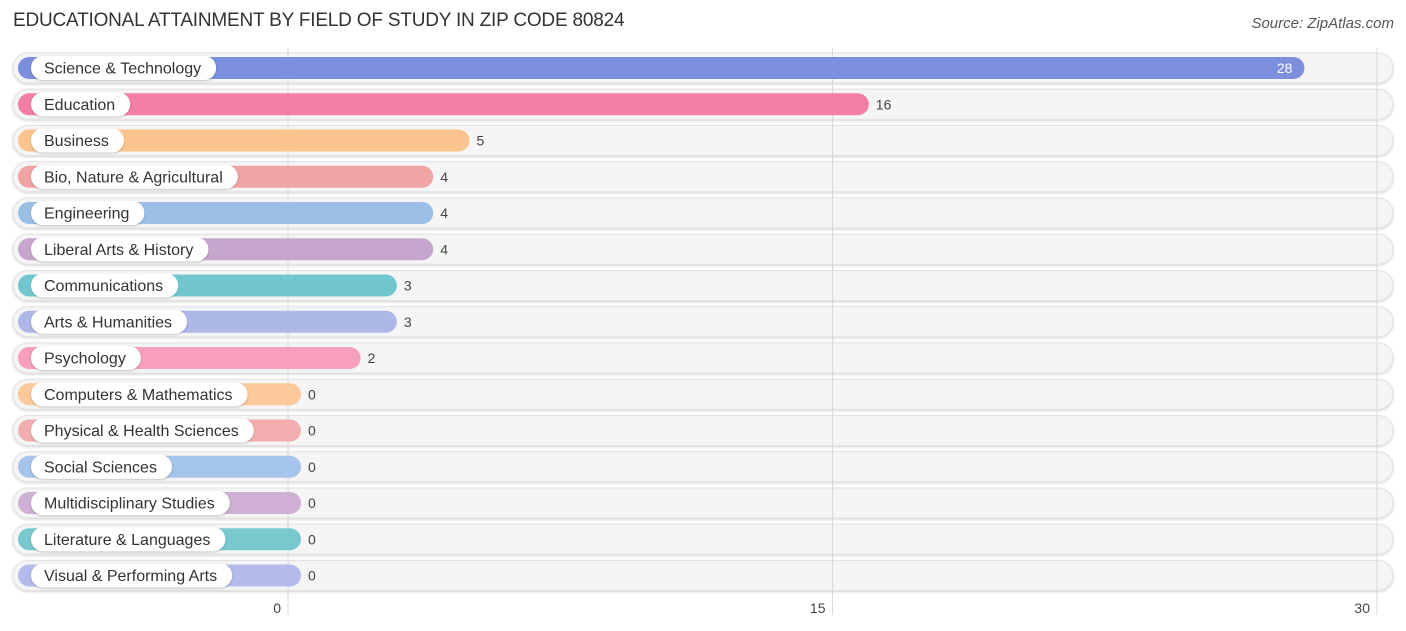 Image resolution: width=1406 pixels, height=631 pixels. I want to click on bar-row: Multidisciplinary Studies 0, so click(167, 503).